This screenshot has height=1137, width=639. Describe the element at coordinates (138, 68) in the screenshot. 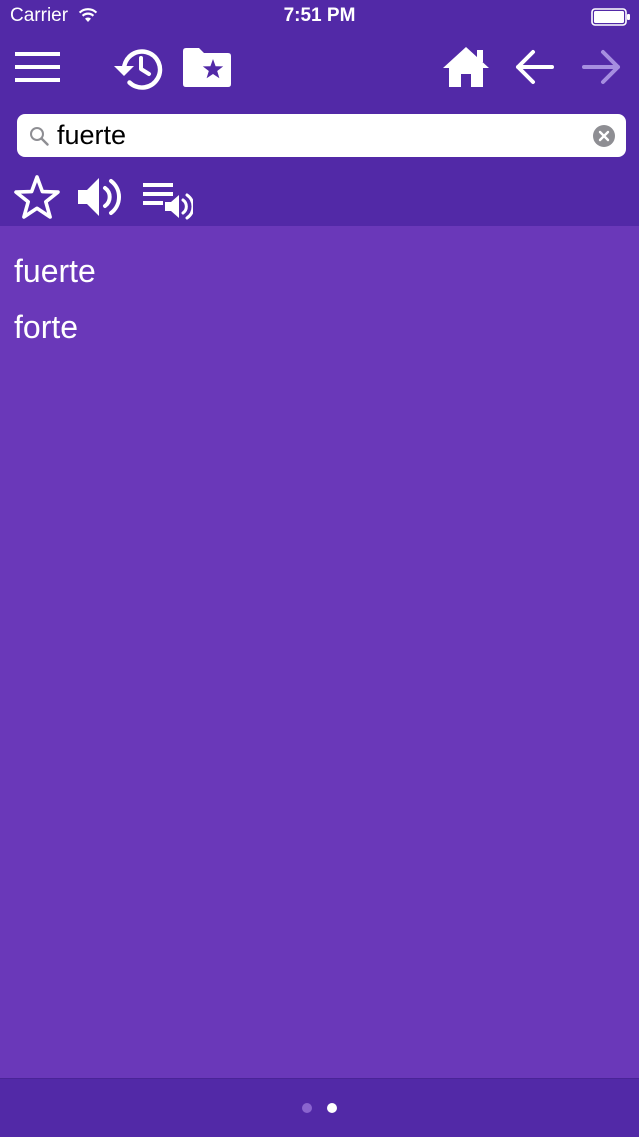

I see `history-icon` at that location.